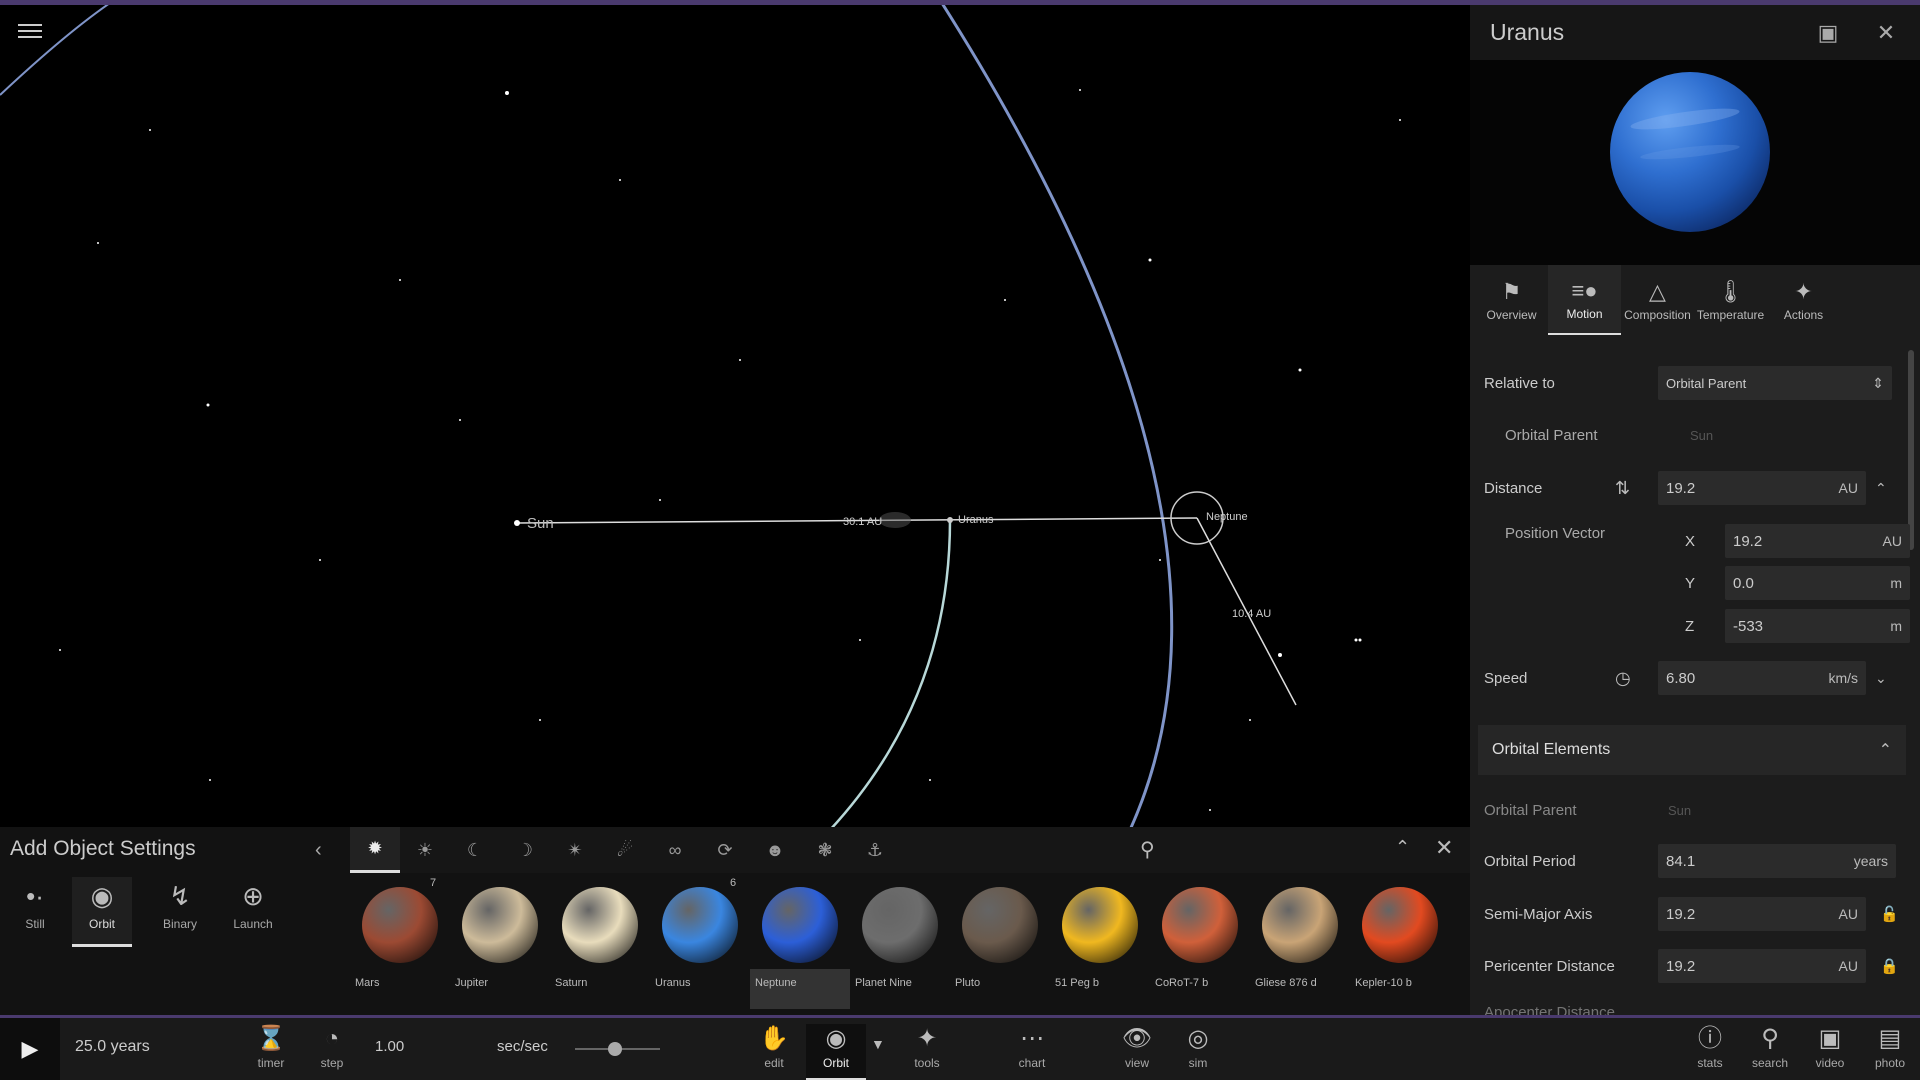  Describe the element at coordinates (1137, 1052) in the screenshot. I see `view-button: 👁 view` at that location.